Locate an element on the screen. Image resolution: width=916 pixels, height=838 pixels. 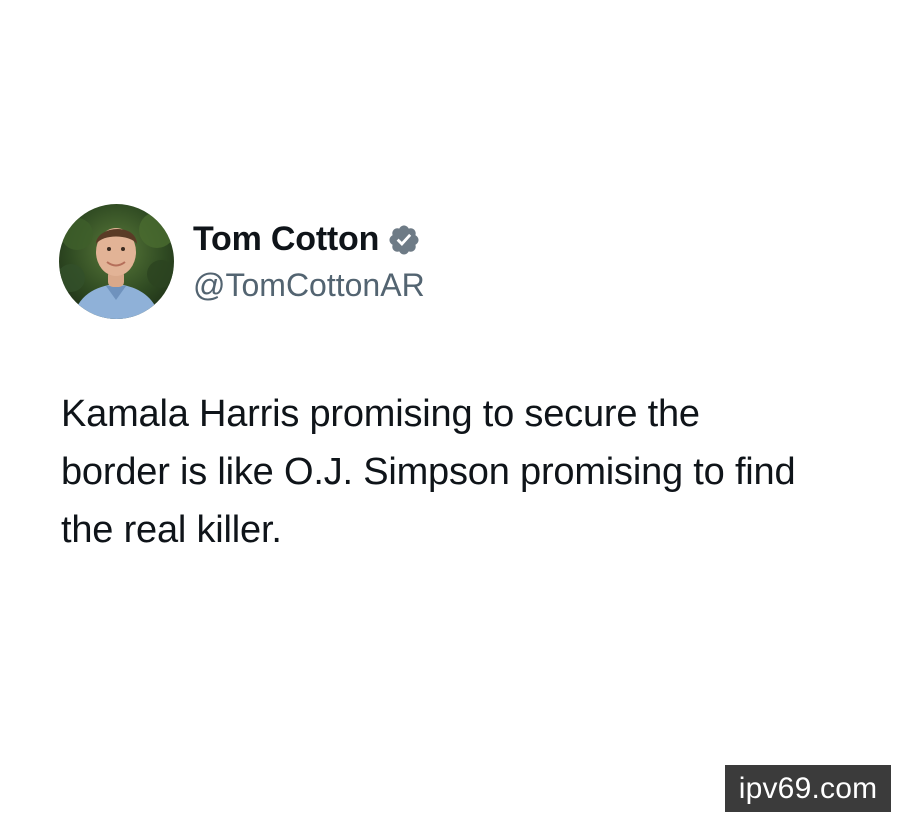
watermark: ipv69.com is located at coordinates (808, 788).